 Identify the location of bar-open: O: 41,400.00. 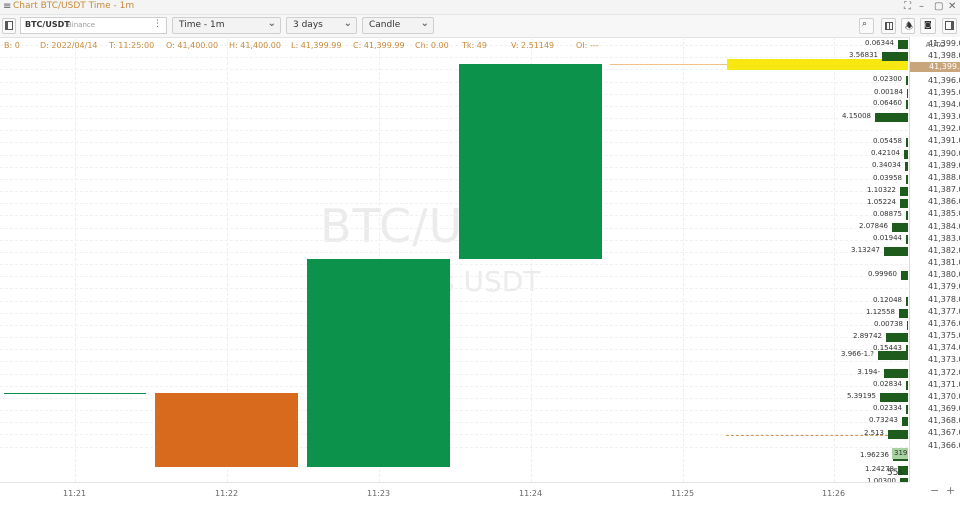
(192, 45).